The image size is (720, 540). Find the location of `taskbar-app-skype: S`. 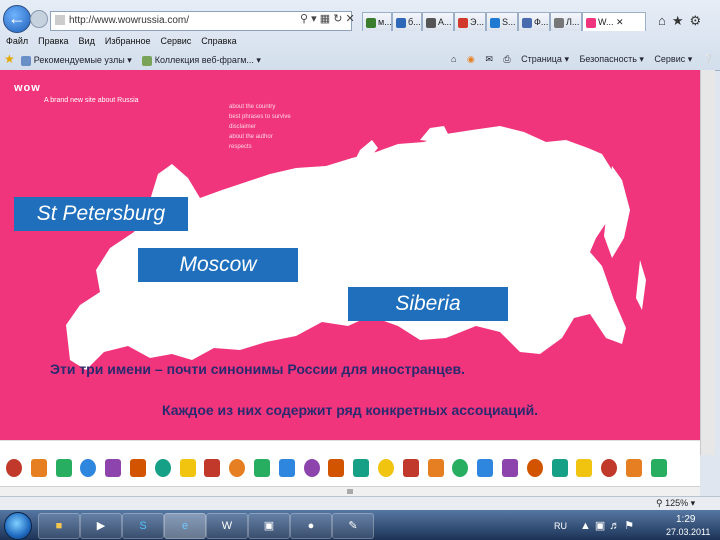

taskbar-app-skype: S is located at coordinates (143, 526).